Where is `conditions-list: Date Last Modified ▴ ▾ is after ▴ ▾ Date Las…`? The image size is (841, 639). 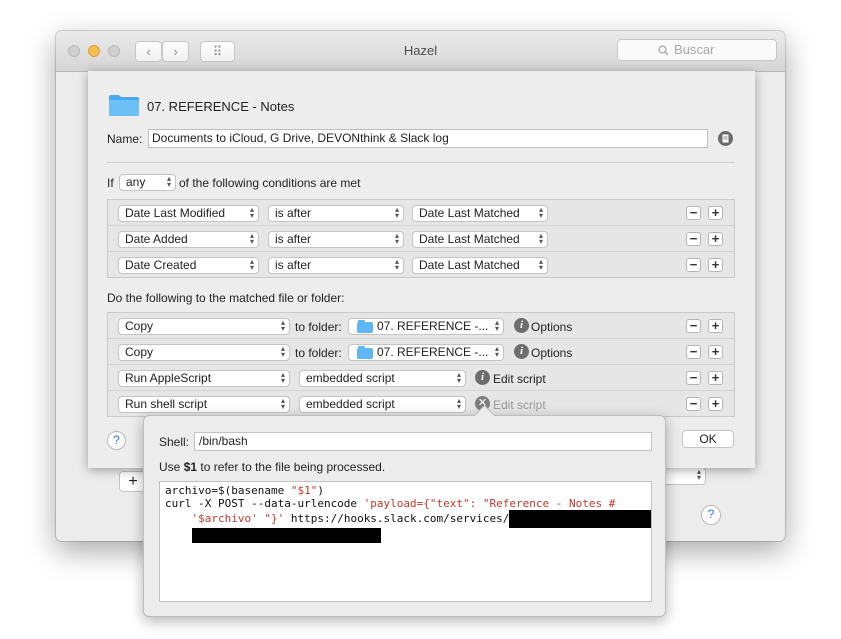
conditions-list: Date Last Modified ▴ ▾ is after ▴ ▾ Date Las… is located at coordinates (421, 238).